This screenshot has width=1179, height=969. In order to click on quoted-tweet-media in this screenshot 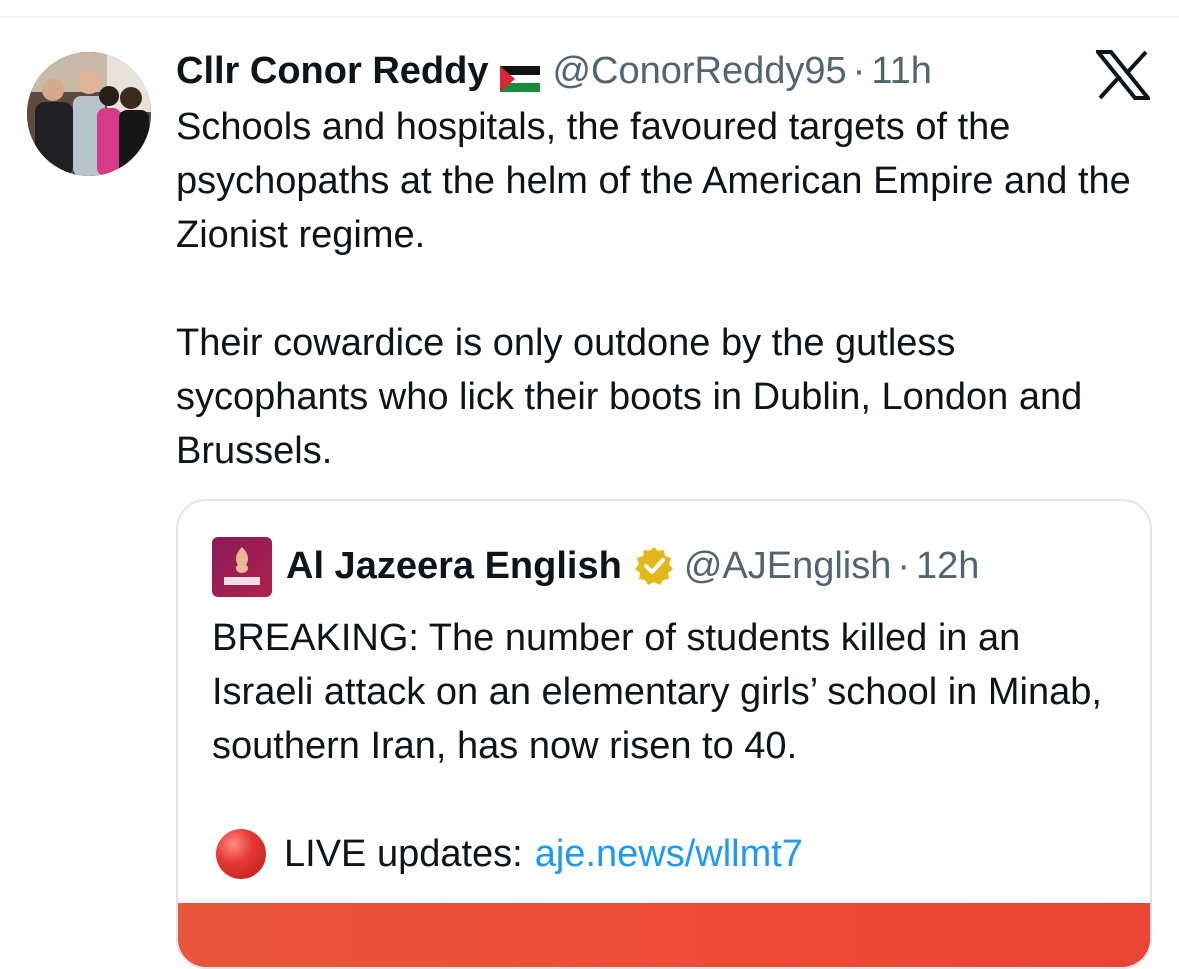, I will do `click(664, 935)`.